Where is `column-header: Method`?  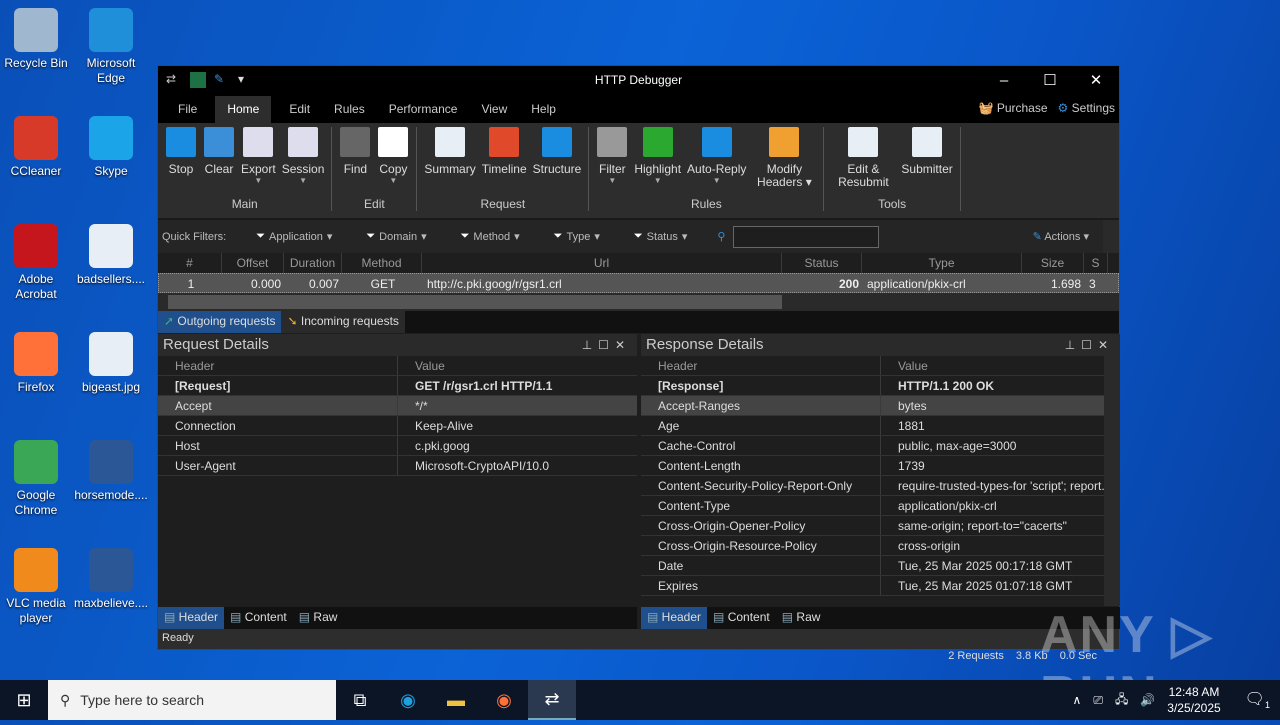 column-header: Method is located at coordinates (382, 263).